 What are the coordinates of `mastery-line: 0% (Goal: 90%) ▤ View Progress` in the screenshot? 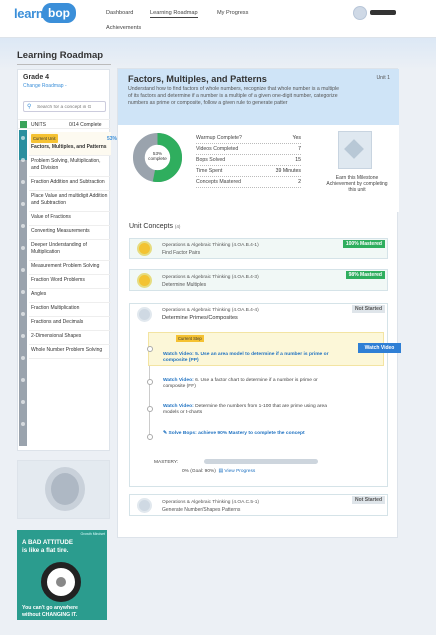 It's located at (218, 471).